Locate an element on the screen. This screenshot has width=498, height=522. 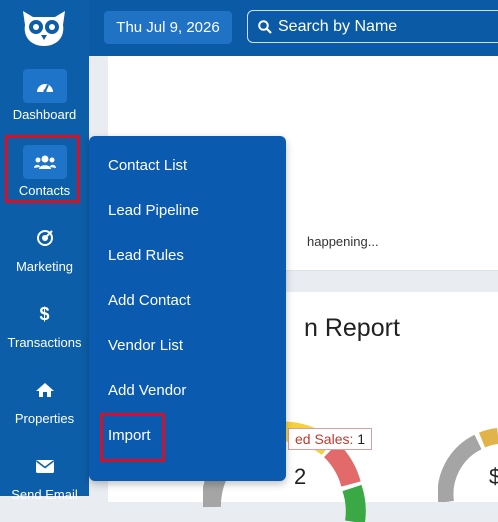
sidebar-item-send-email: Send Email is located at coordinates (44, 475).